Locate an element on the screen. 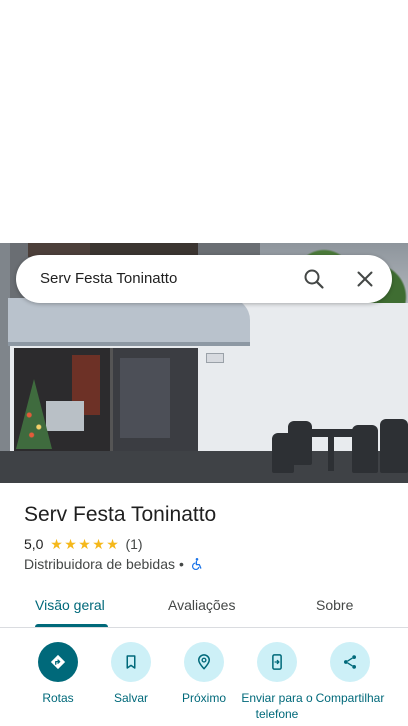  directions-label: Rotas is located at coordinates (58, 698).